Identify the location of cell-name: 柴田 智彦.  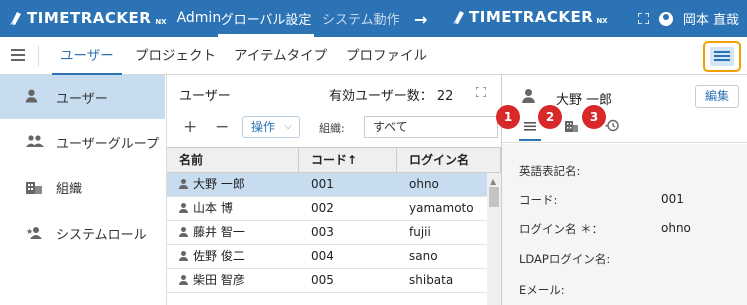
(206, 280).